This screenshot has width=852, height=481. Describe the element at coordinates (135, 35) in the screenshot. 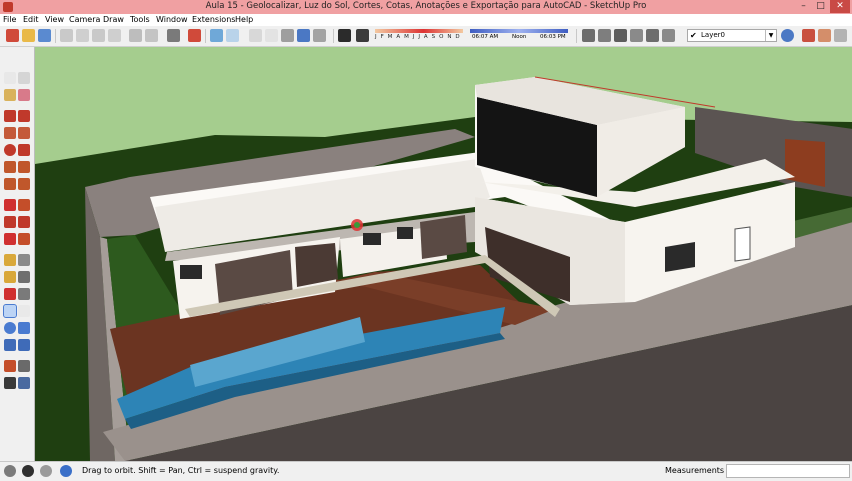

I see `undo-icon` at that location.